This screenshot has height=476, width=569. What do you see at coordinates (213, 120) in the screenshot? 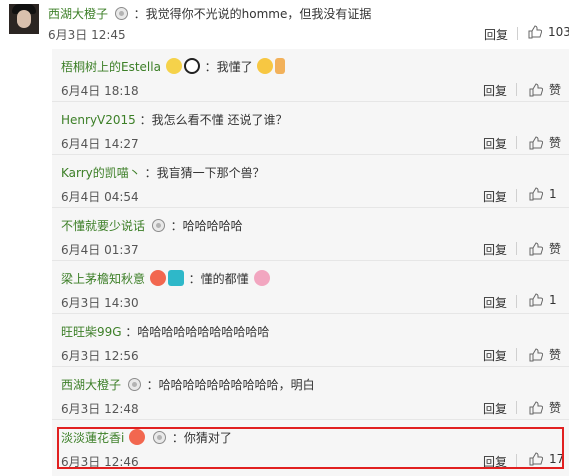
I see `reply-text: ：我怎么看不懂 还说了谁？` at bounding box center [213, 120].